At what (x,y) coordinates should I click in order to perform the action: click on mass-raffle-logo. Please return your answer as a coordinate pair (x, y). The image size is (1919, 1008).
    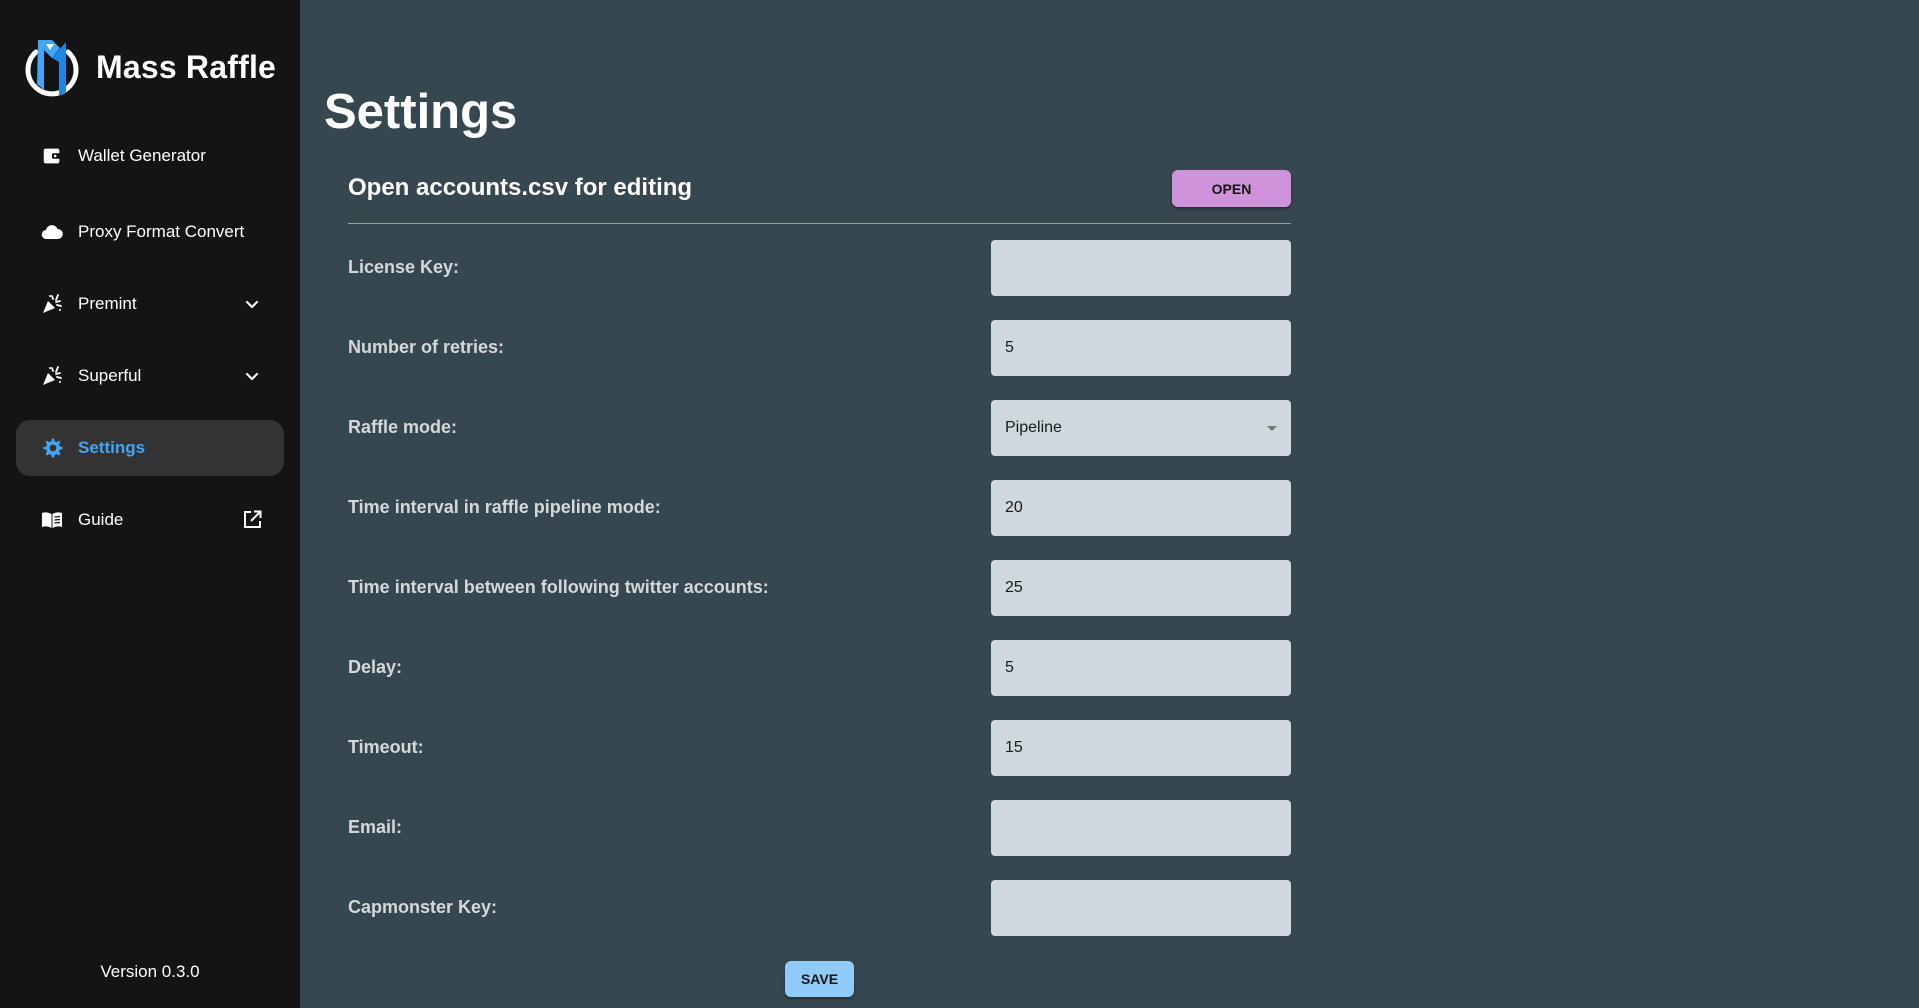
    Looking at the image, I should click on (52, 68).